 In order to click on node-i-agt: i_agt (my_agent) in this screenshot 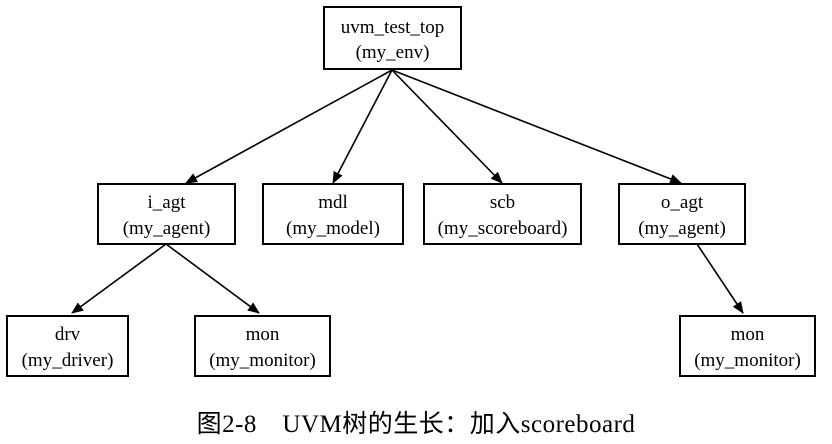, I will do `click(166, 214)`.